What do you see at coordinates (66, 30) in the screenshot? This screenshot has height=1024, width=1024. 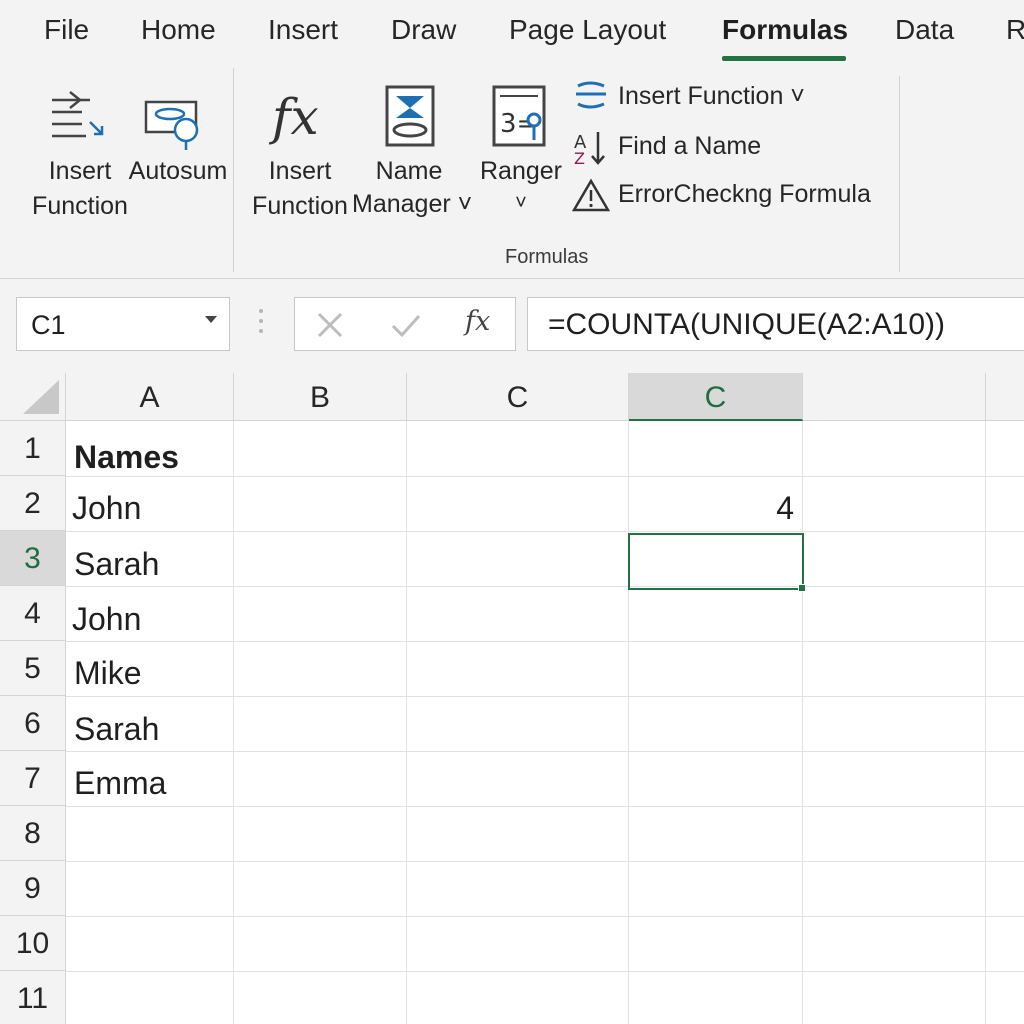 I see `tab-file: File` at bounding box center [66, 30].